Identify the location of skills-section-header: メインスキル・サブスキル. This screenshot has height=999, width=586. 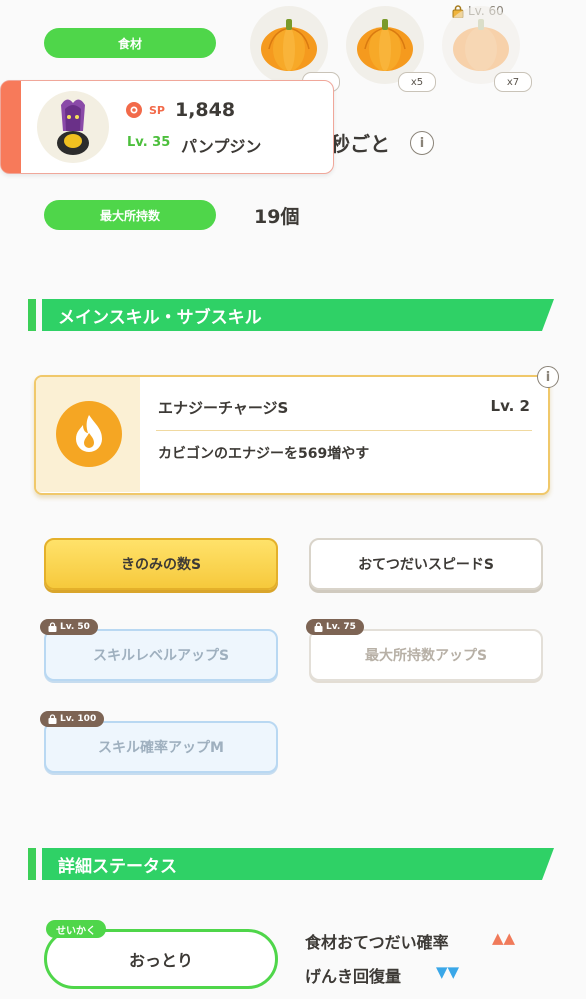
(291, 315).